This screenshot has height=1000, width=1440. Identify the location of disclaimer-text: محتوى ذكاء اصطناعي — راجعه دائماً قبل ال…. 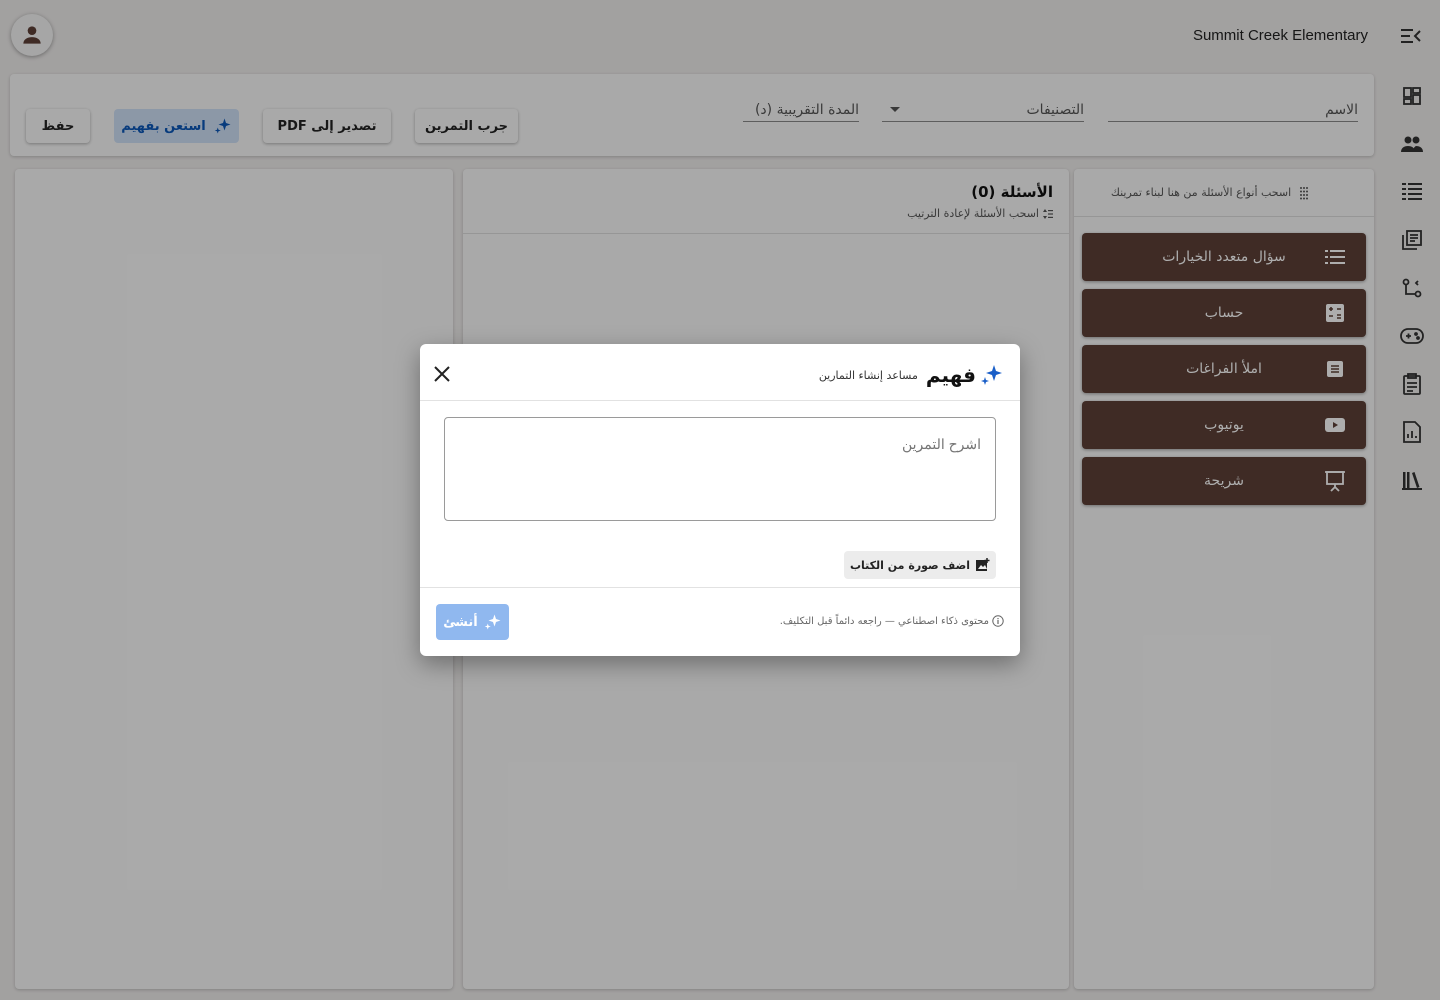
(884, 621).